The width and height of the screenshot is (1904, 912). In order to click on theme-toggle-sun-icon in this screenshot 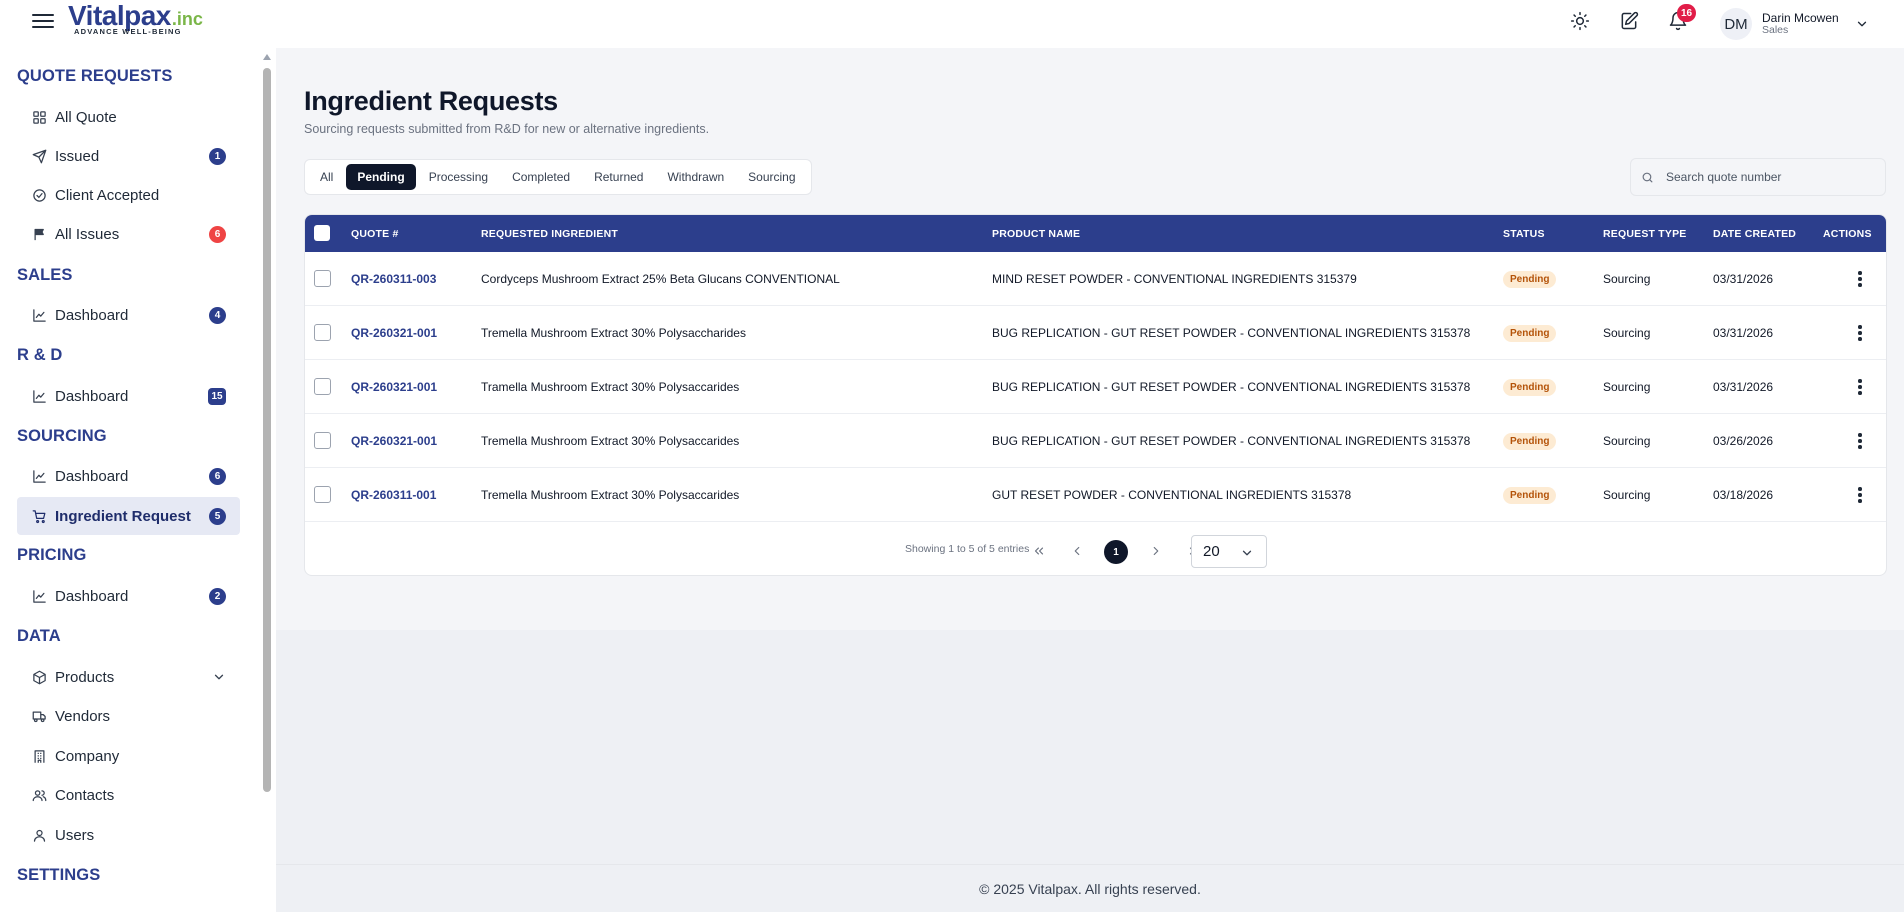, I will do `click(1580, 21)`.